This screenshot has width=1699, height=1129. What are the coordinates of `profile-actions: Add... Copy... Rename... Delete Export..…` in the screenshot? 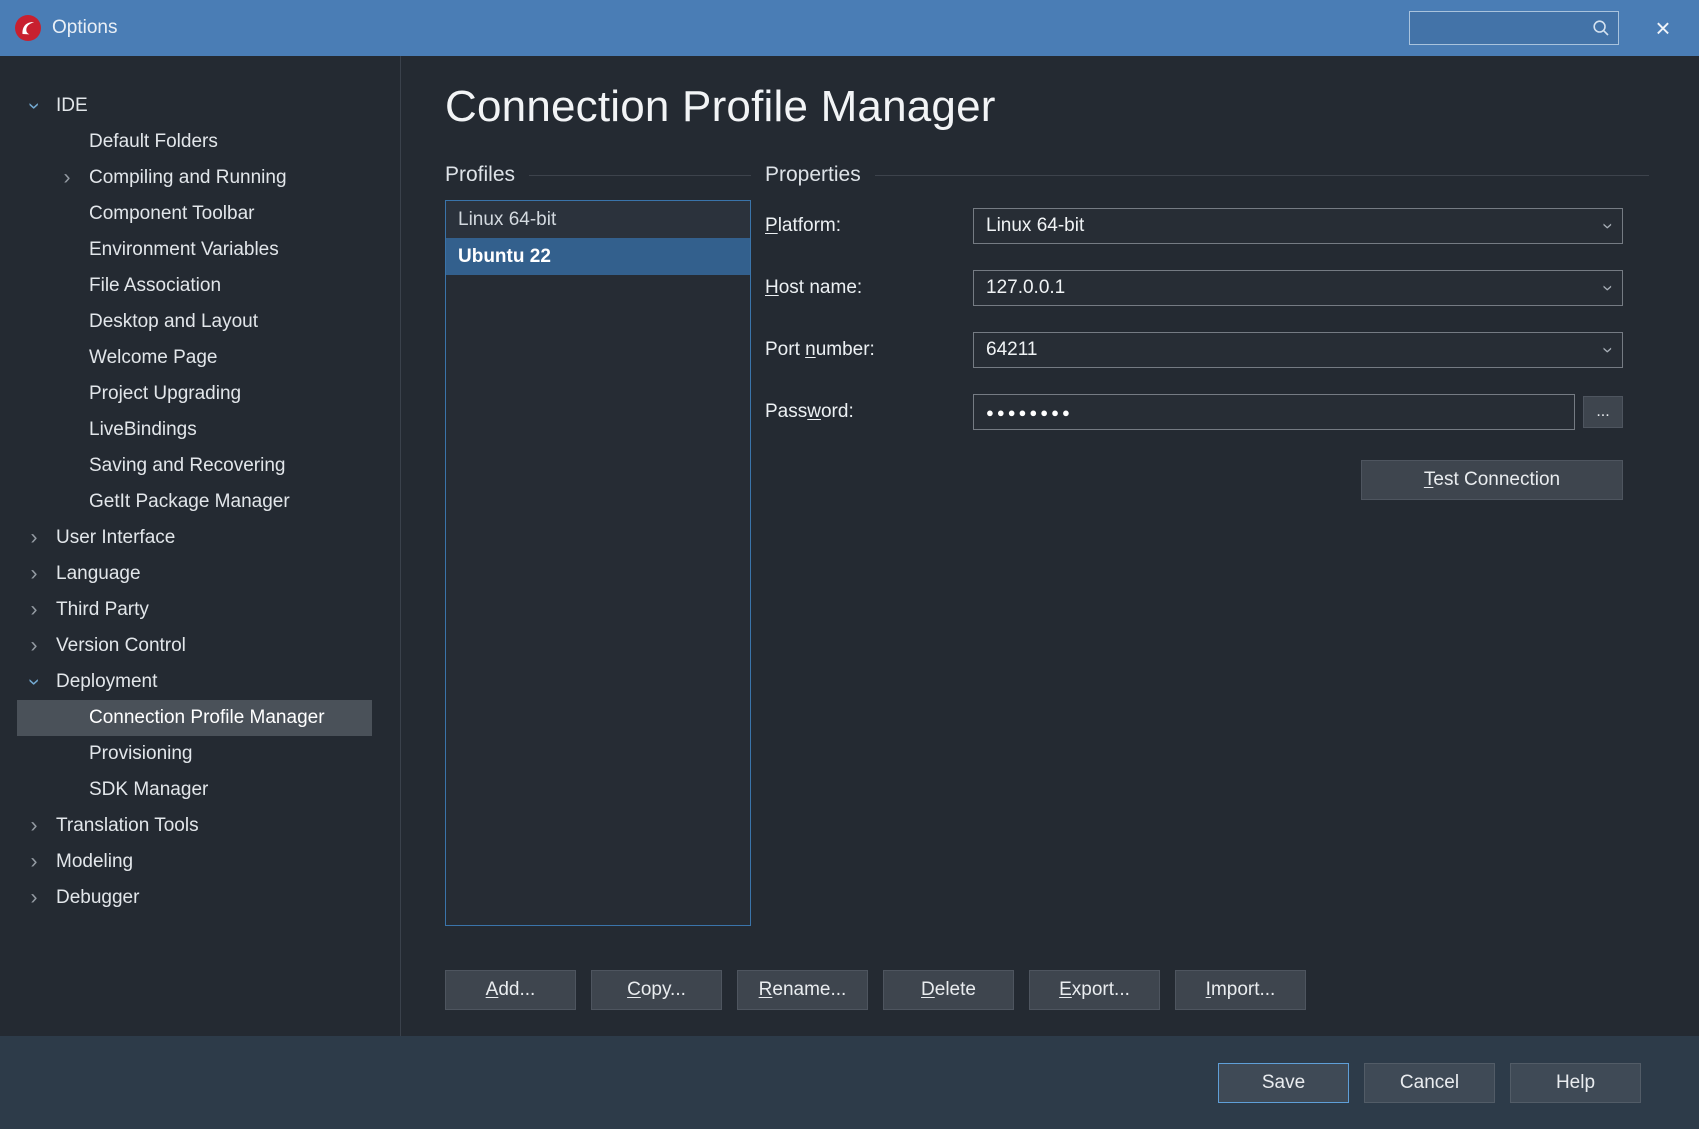 It's located at (1072, 990).